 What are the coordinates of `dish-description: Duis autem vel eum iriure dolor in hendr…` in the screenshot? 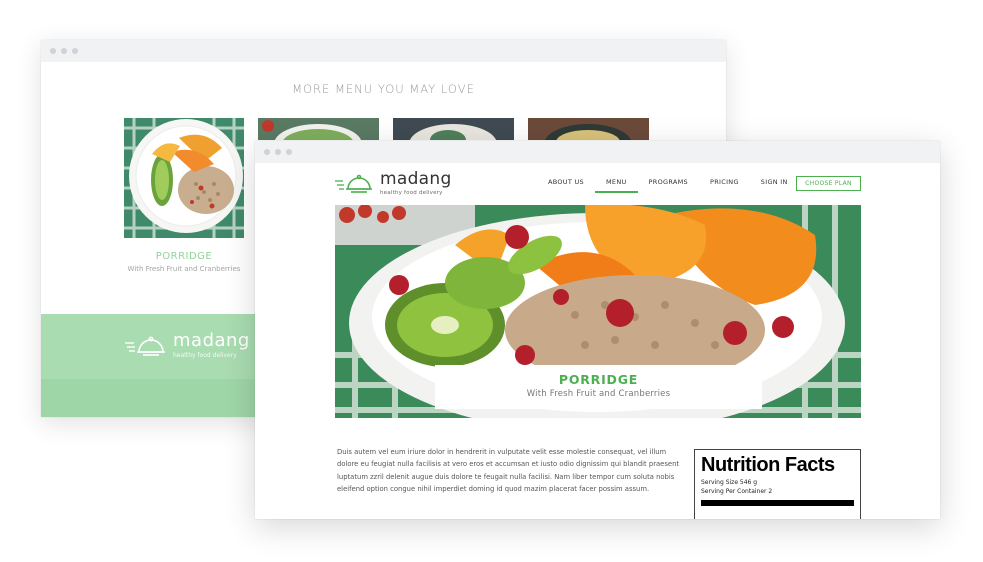 It's located at (508, 471).